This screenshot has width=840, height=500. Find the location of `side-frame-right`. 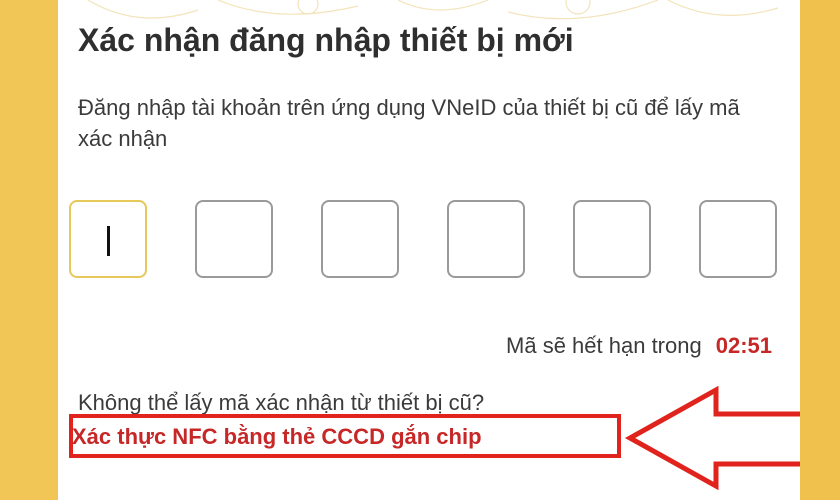

side-frame-right is located at coordinates (820, 250).